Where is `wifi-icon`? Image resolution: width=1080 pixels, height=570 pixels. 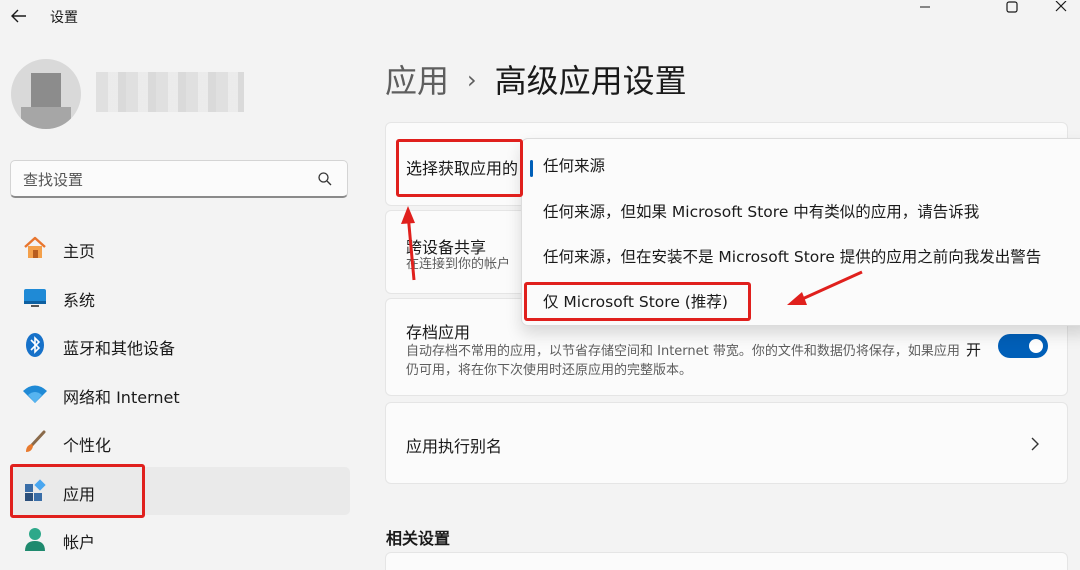
wifi-icon is located at coordinates (35, 394).